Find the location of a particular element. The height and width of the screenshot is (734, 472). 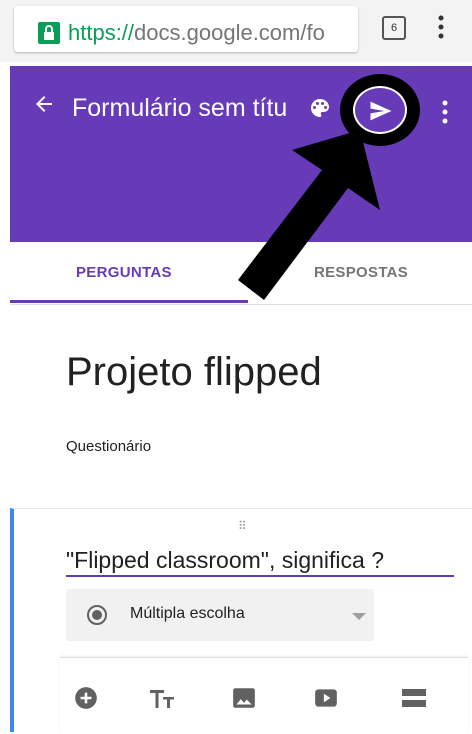

arrow-back-icon is located at coordinates (44, 106).